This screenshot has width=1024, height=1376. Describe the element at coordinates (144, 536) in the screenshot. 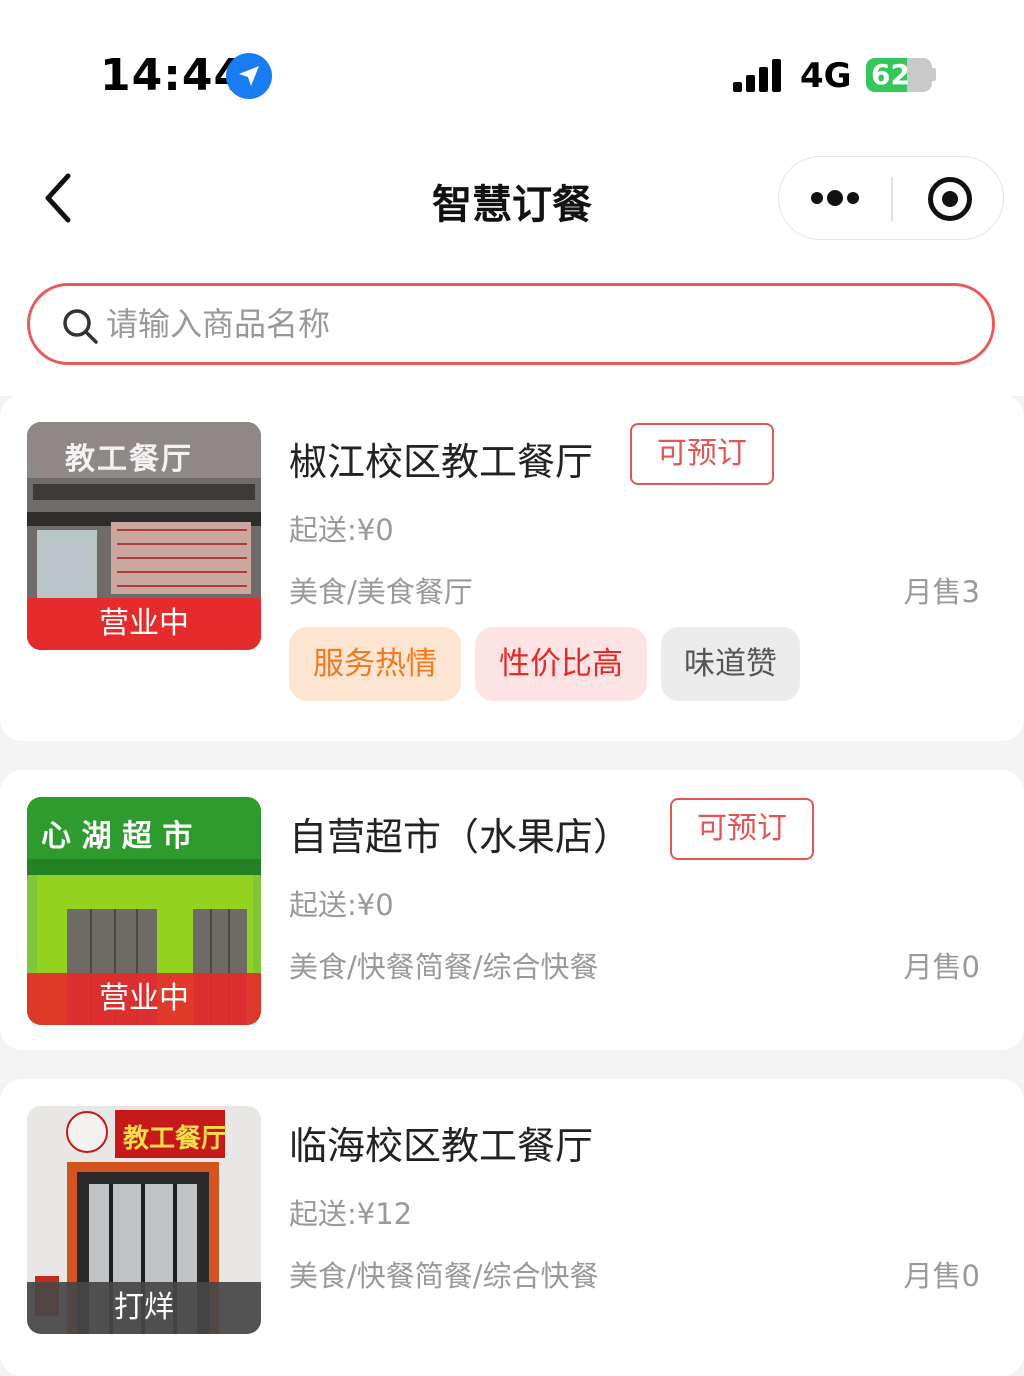

I see `store-photo: 教工餐厅 营业中` at that location.